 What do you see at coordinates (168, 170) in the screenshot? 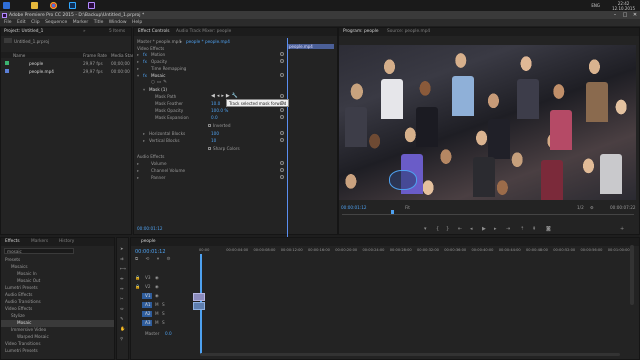
I see `effect-channel-volume: Channel Volume` at bounding box center [168, 170].